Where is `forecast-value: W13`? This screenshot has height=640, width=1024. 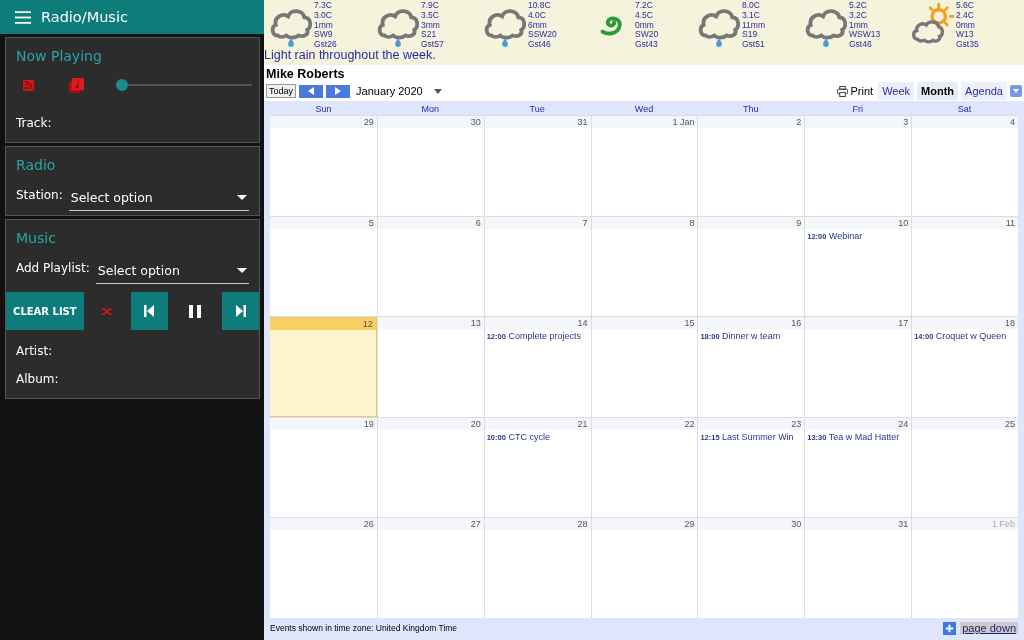
forecast-value: W13 is located at coordinates (965, 35).